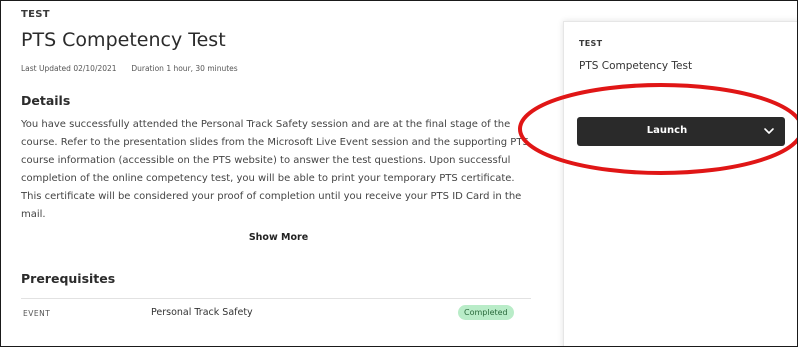 Image resolution: width=798 pixels, height=347 pixels. I want to click on chevron-down-icon, so click(769, 131).